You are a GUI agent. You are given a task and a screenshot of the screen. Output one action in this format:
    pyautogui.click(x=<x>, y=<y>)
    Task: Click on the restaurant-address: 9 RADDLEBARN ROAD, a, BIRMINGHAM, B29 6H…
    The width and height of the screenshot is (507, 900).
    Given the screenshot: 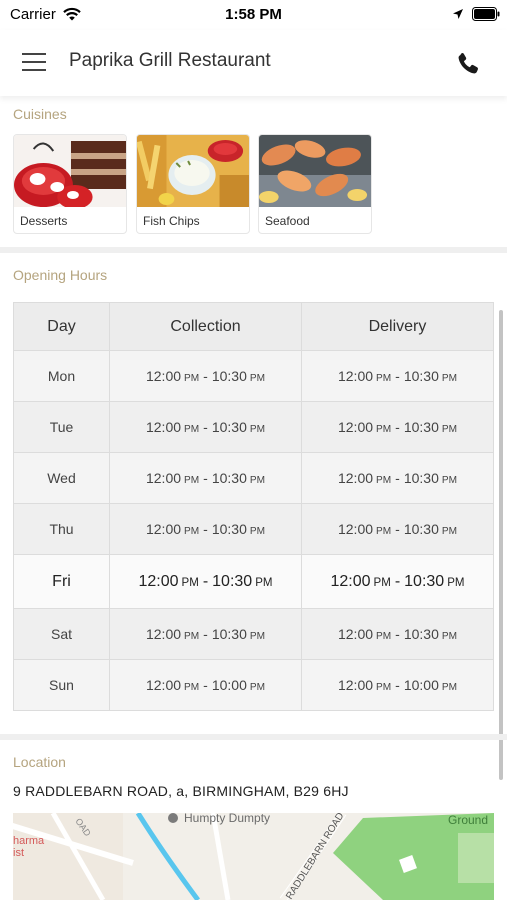 What is the action you would take?
    pyautogui.click(x=181, y=791)
    